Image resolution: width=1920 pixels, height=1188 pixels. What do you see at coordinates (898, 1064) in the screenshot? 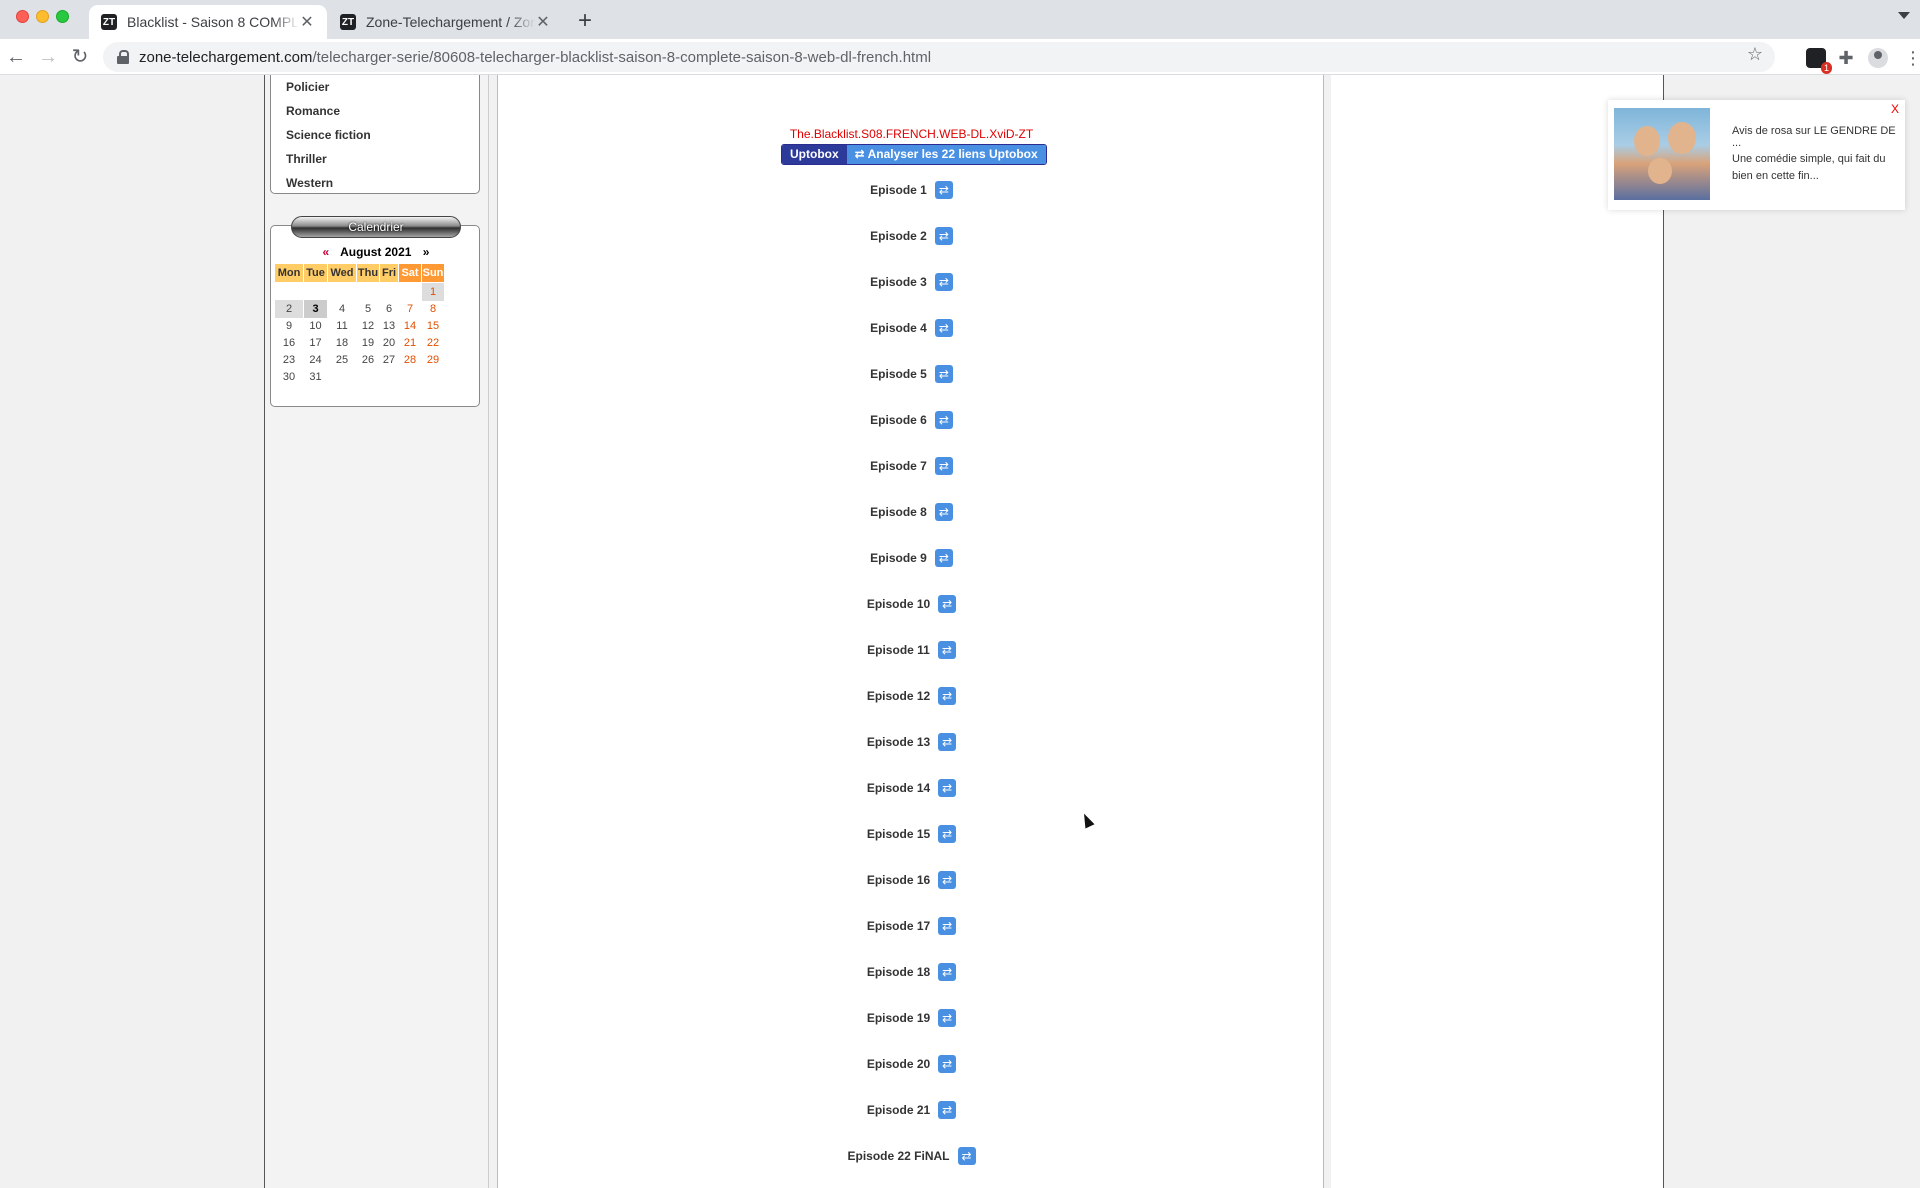
I see `episode-link: Episode 20` at bounding box center [898, 1064].